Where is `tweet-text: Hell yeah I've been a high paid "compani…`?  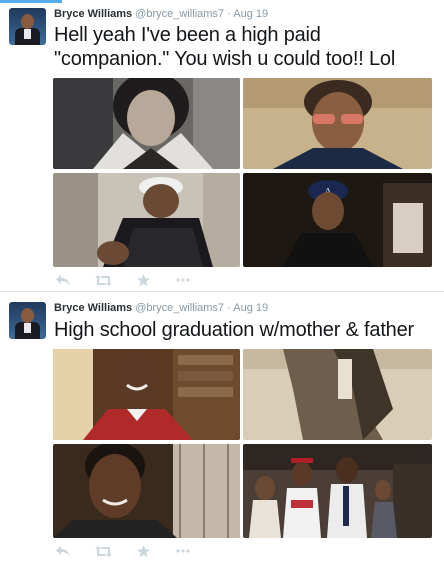 tweet-text: Hell yeah I've been a high paid "compani… is located at coordinates (225, 47).